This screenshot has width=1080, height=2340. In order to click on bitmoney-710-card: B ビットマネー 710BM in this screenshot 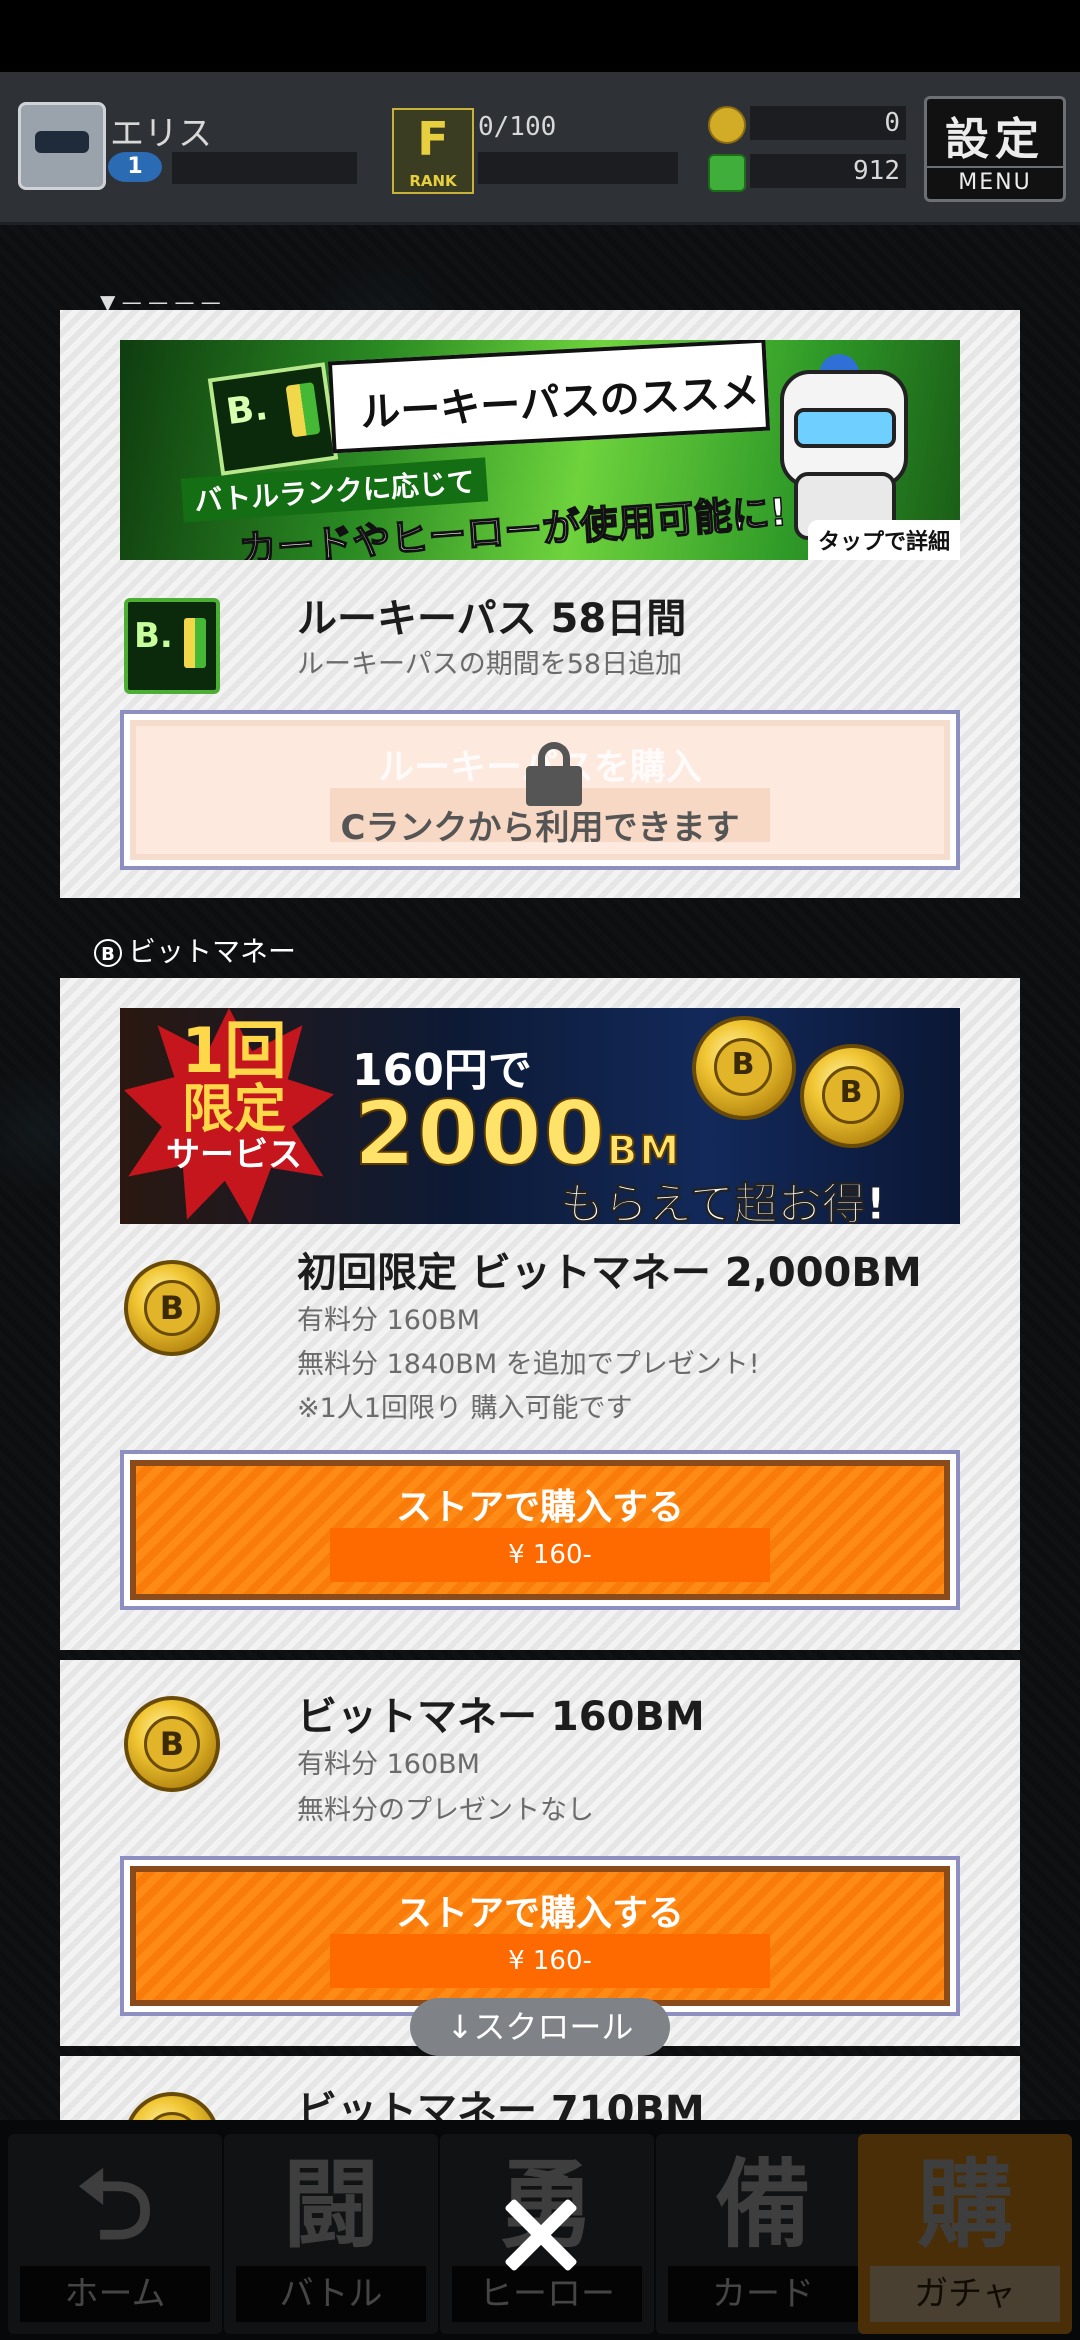, I will do `click(540, 2088)`.